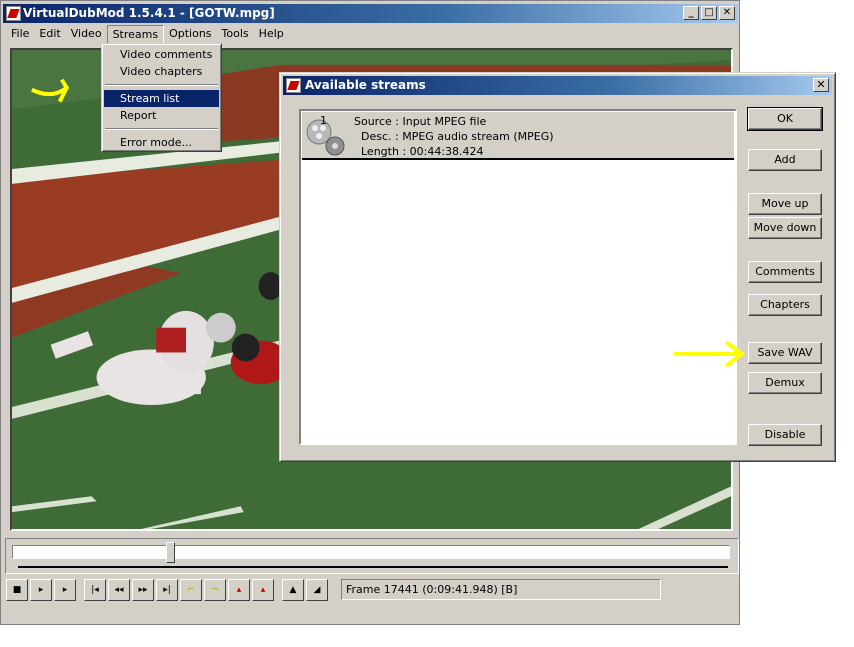 The height and width of the screenshot is (647, 854). I want to click on window-title: VirtualDubMod 1.5.4.1 - [GOTW.mpg], so click(149, 13).